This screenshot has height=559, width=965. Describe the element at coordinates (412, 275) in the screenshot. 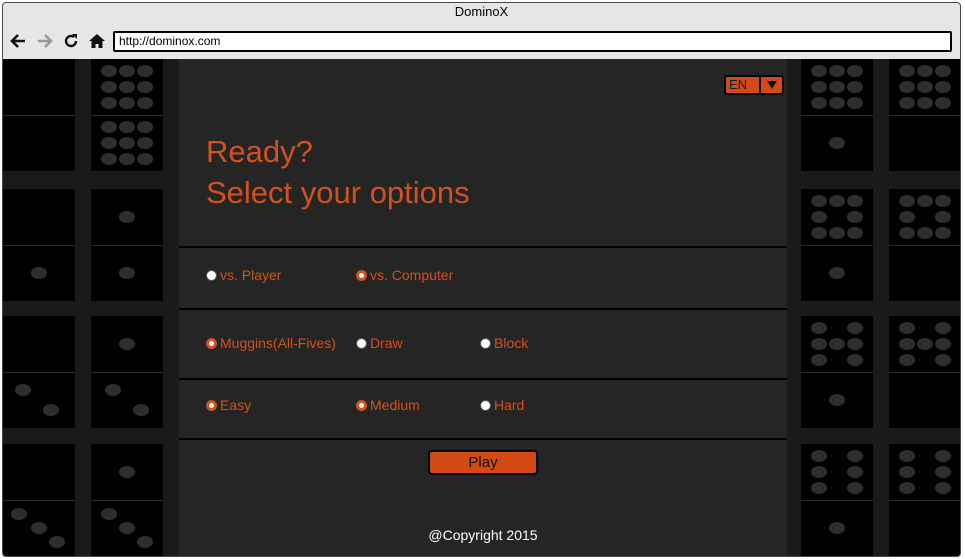

I see `option-label: vs. Computer` at that location.